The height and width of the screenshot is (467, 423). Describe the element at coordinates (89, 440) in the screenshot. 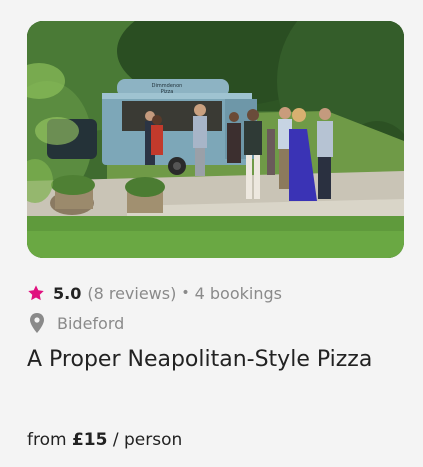

I see `price-amount: £15` at that location.